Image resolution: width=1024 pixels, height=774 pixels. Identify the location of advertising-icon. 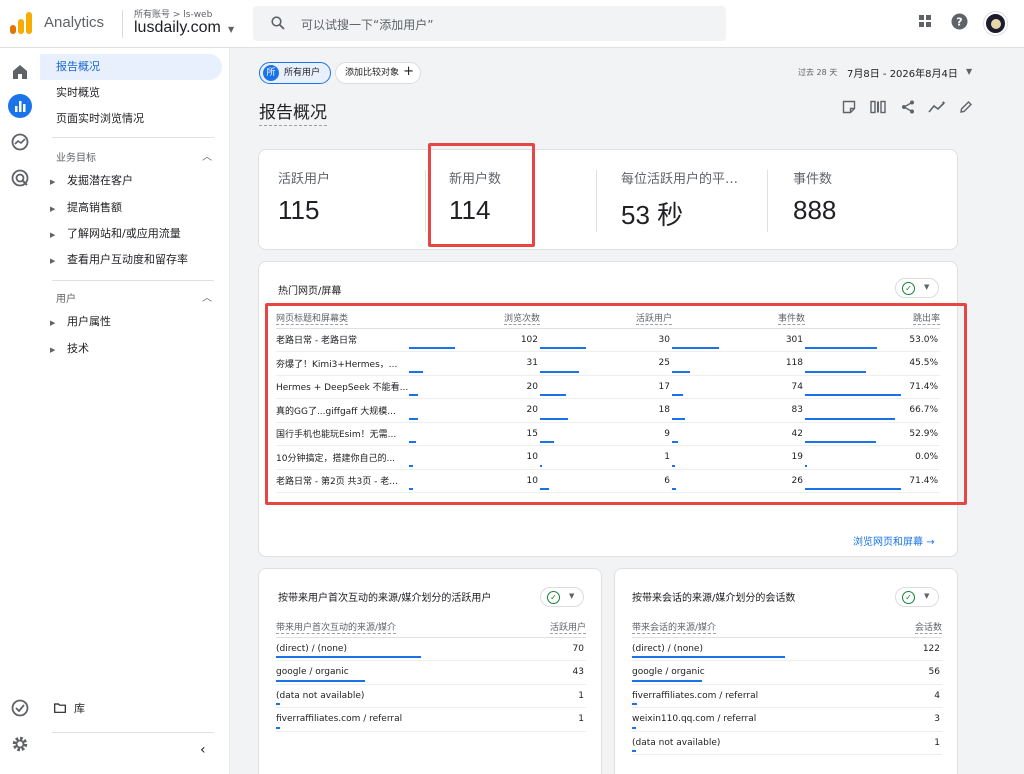
(20, 178).